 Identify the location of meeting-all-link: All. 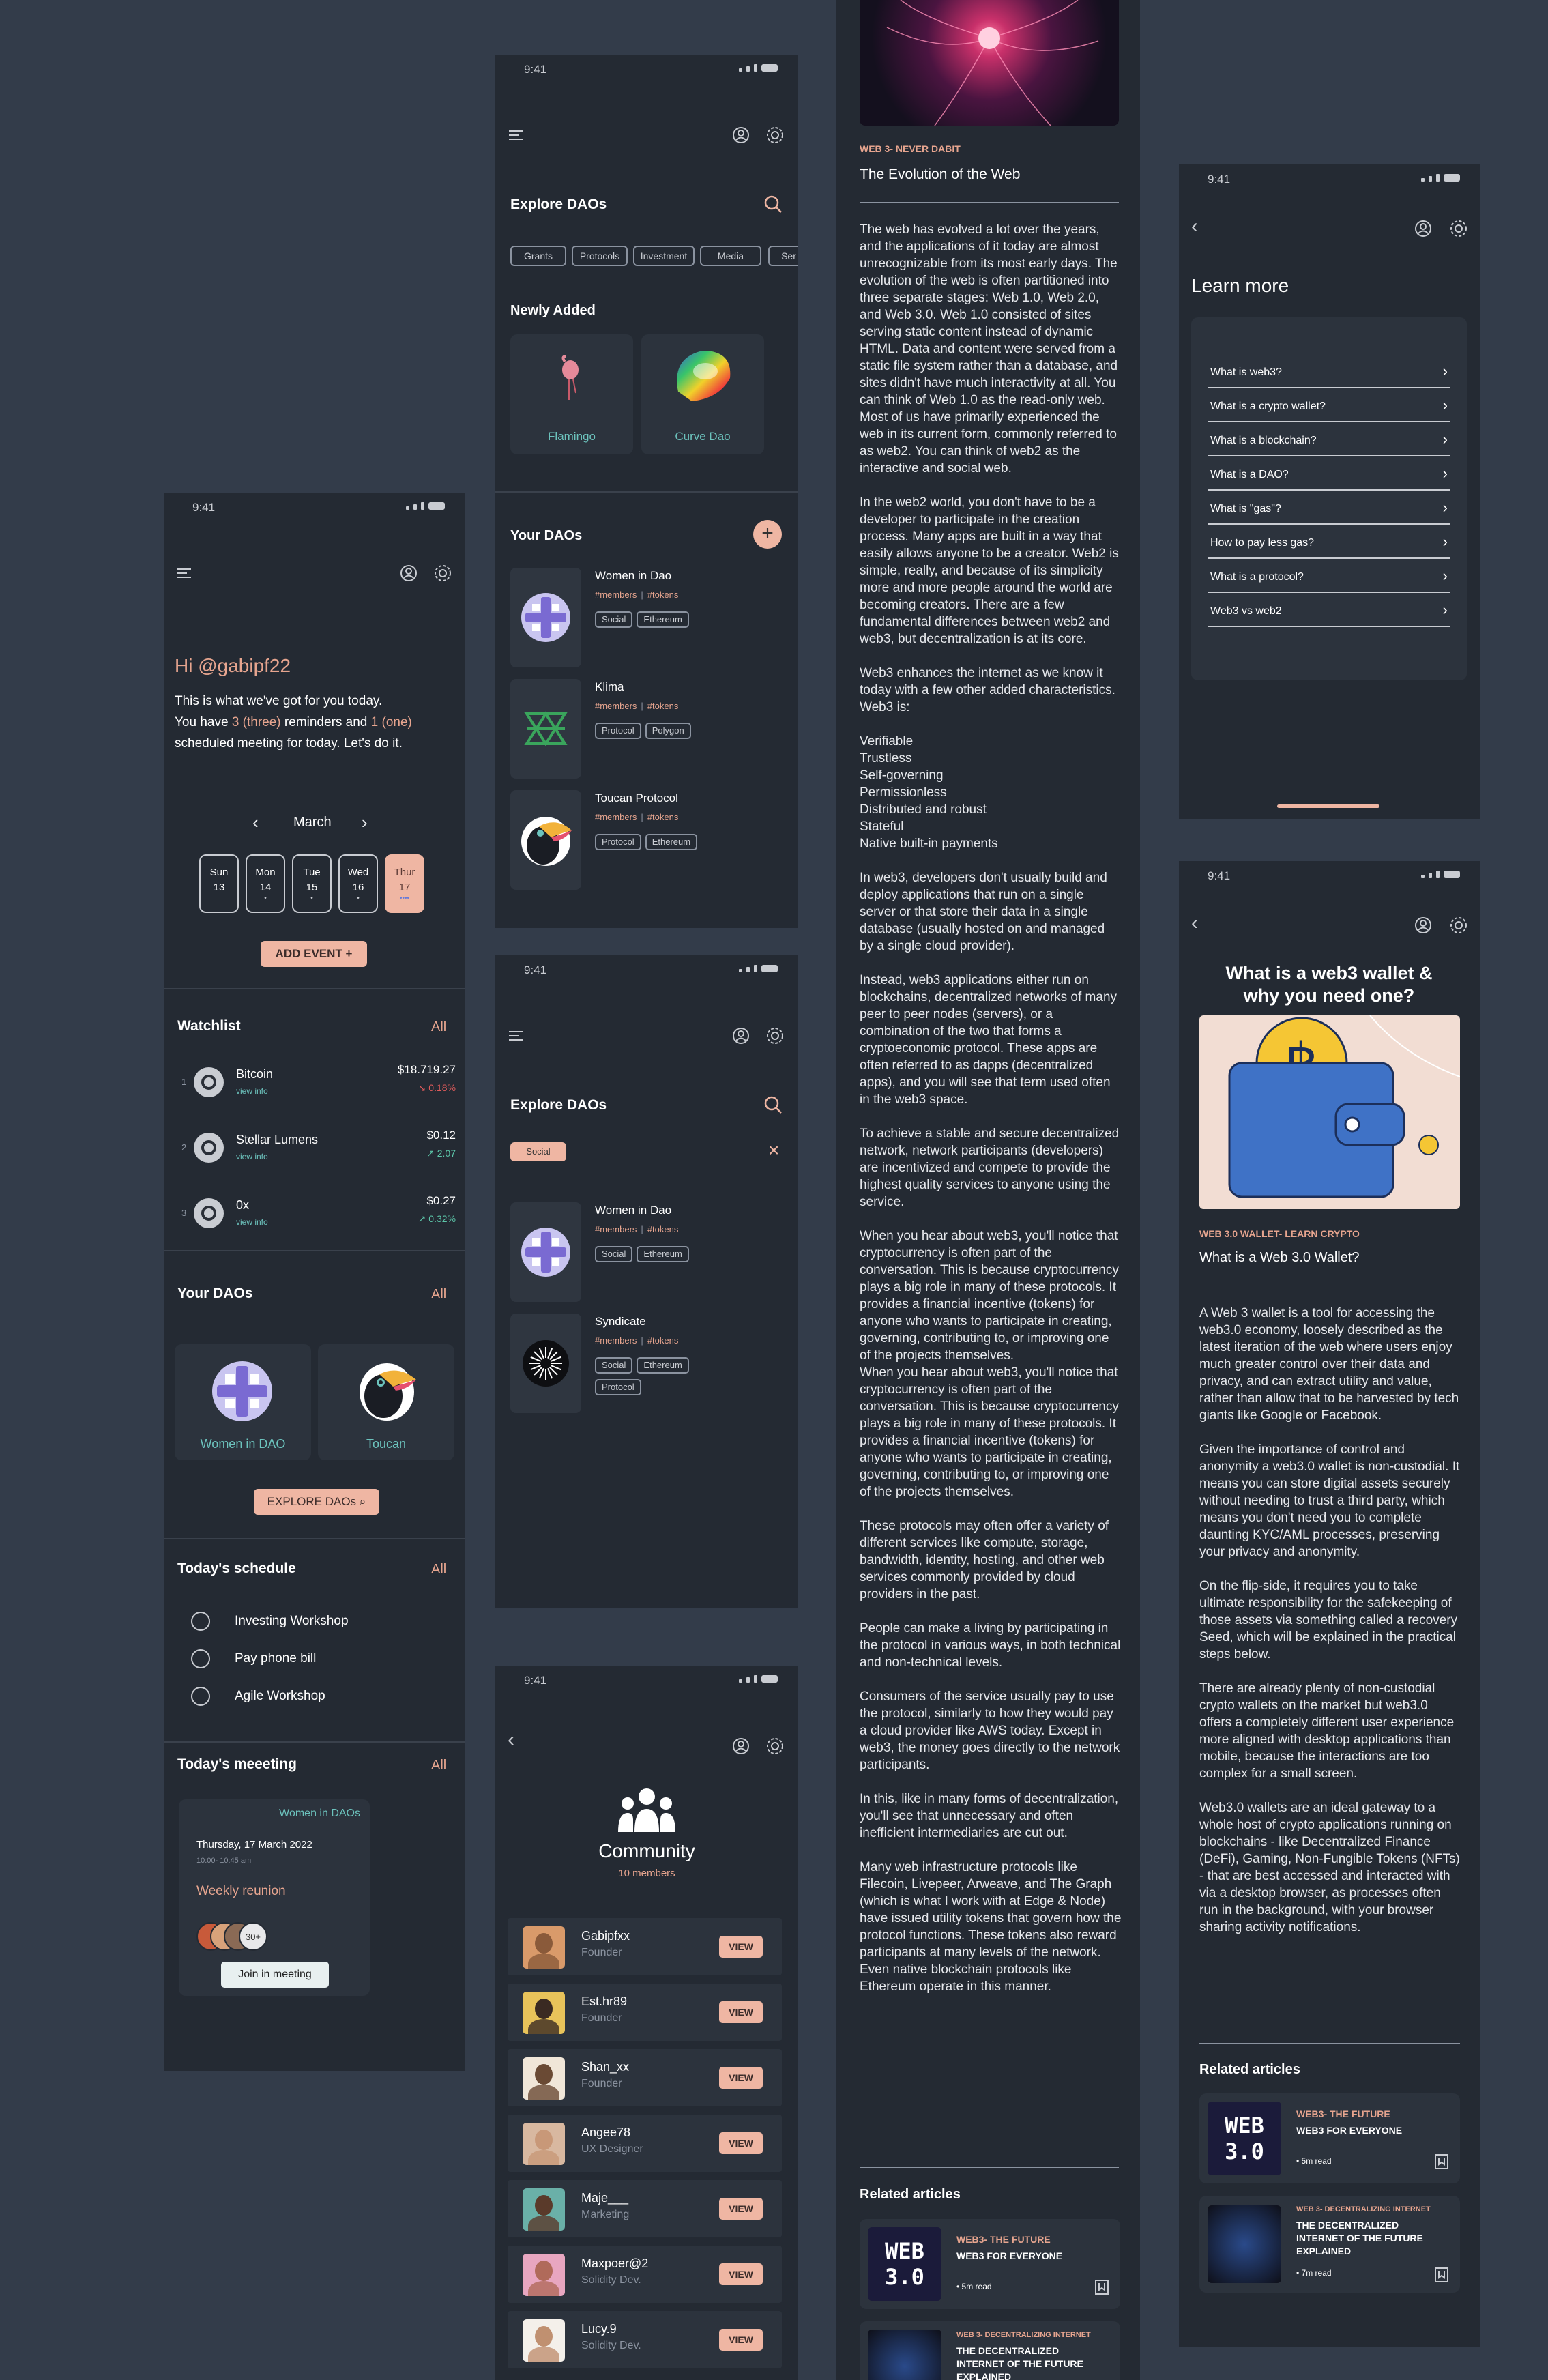
(438, 1765).